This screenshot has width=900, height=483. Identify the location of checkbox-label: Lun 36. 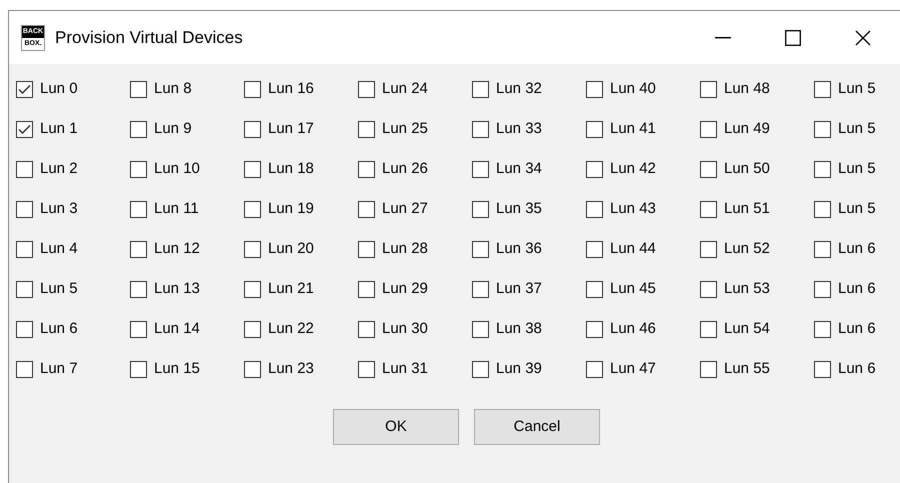
(519, 248).